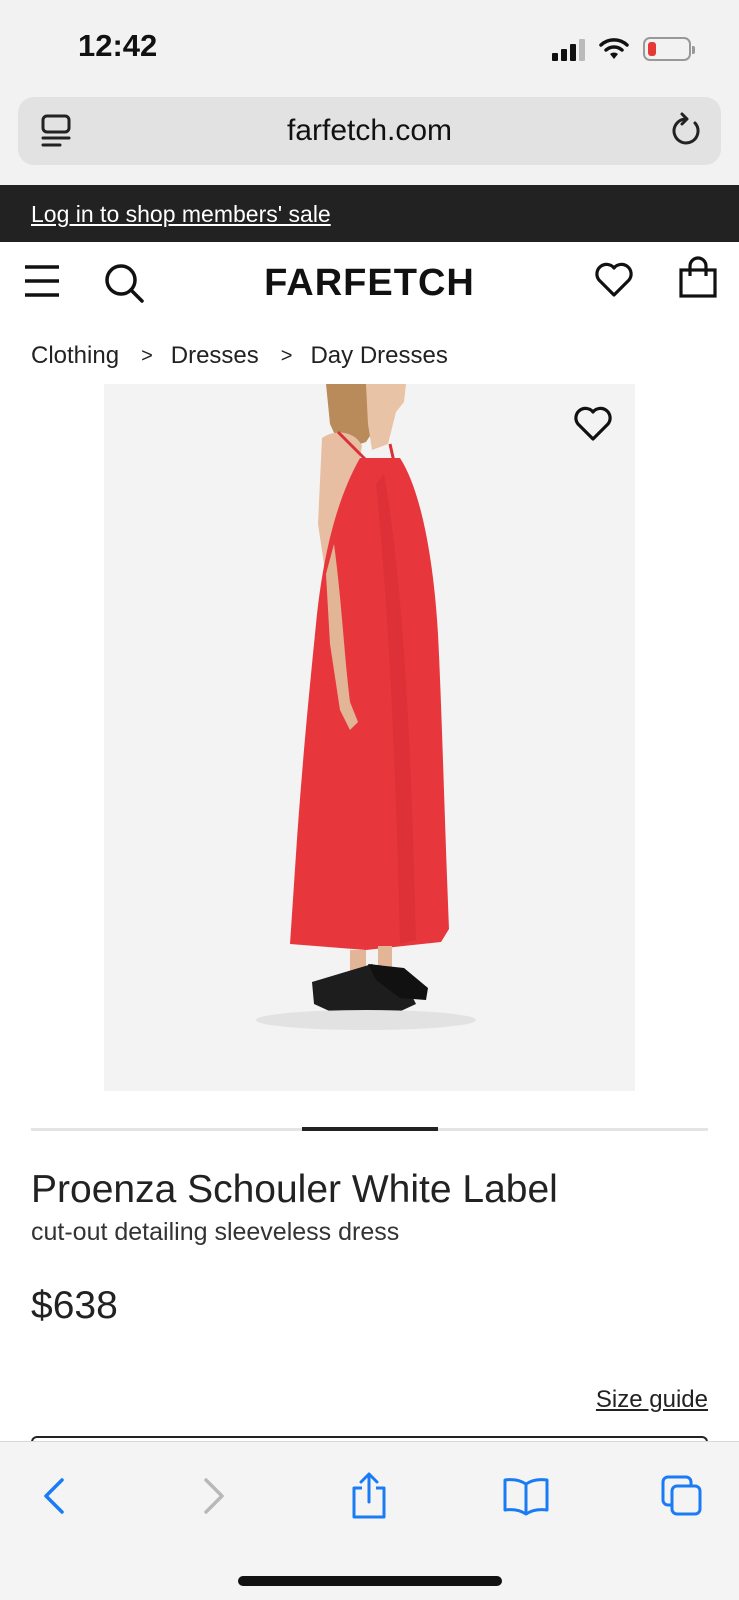 The width and height of the screenshot is (739, 1600). What do you see at coordinates (118, 45) in the screenshot?
I see `status-time: 12:42` at bounding box center [118, 45].